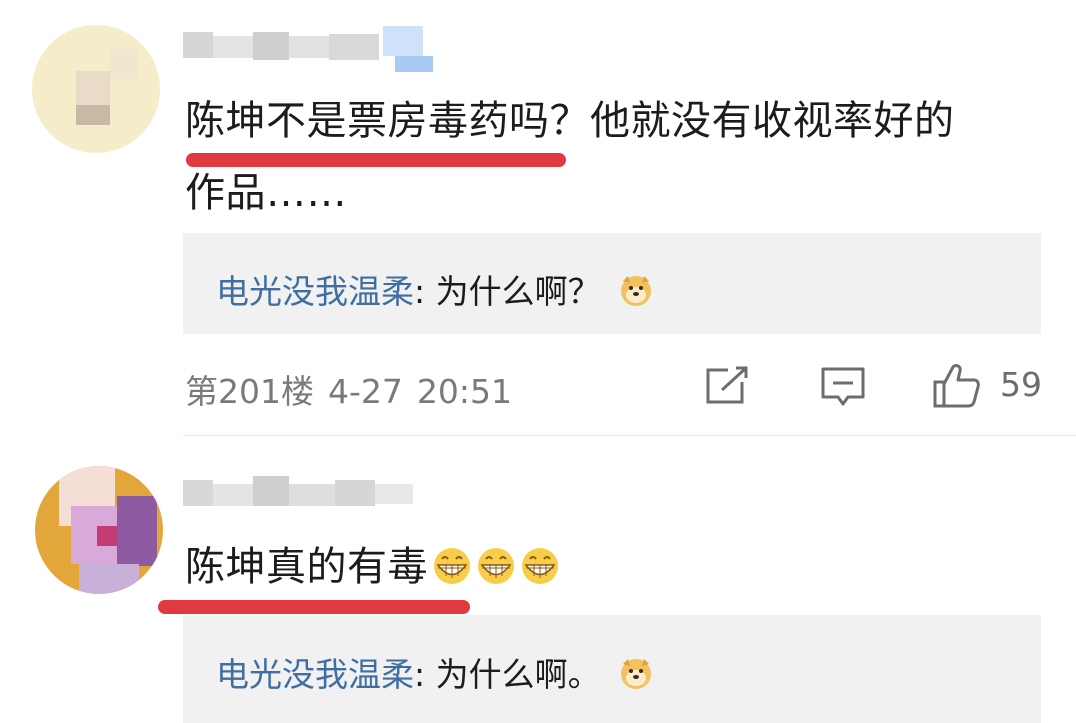 The height and width of the screenshot is (723, 1076). What do you see at coordinates (518, 674) in the screenshot?
I see `reply-message: 为什么啊。` at bounding box center [518, 674].